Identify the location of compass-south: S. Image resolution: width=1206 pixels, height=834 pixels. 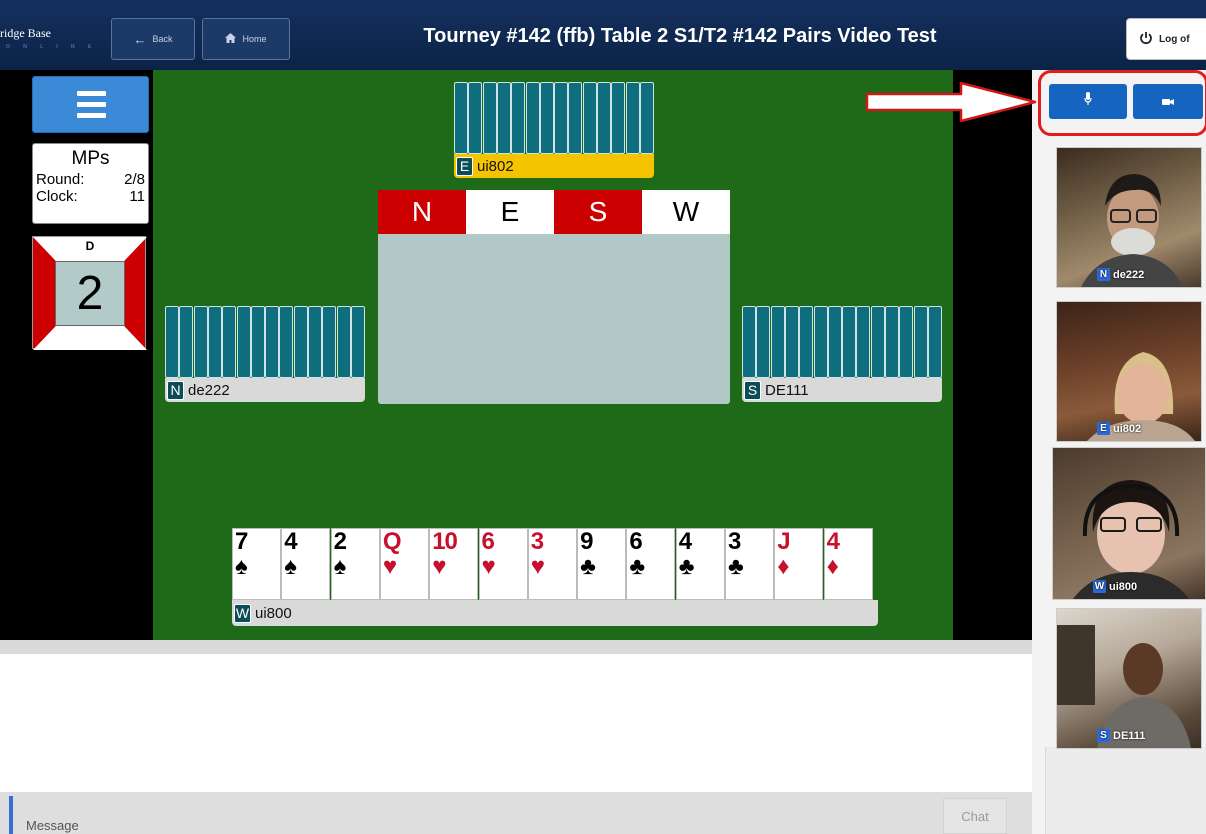
(598, 212).